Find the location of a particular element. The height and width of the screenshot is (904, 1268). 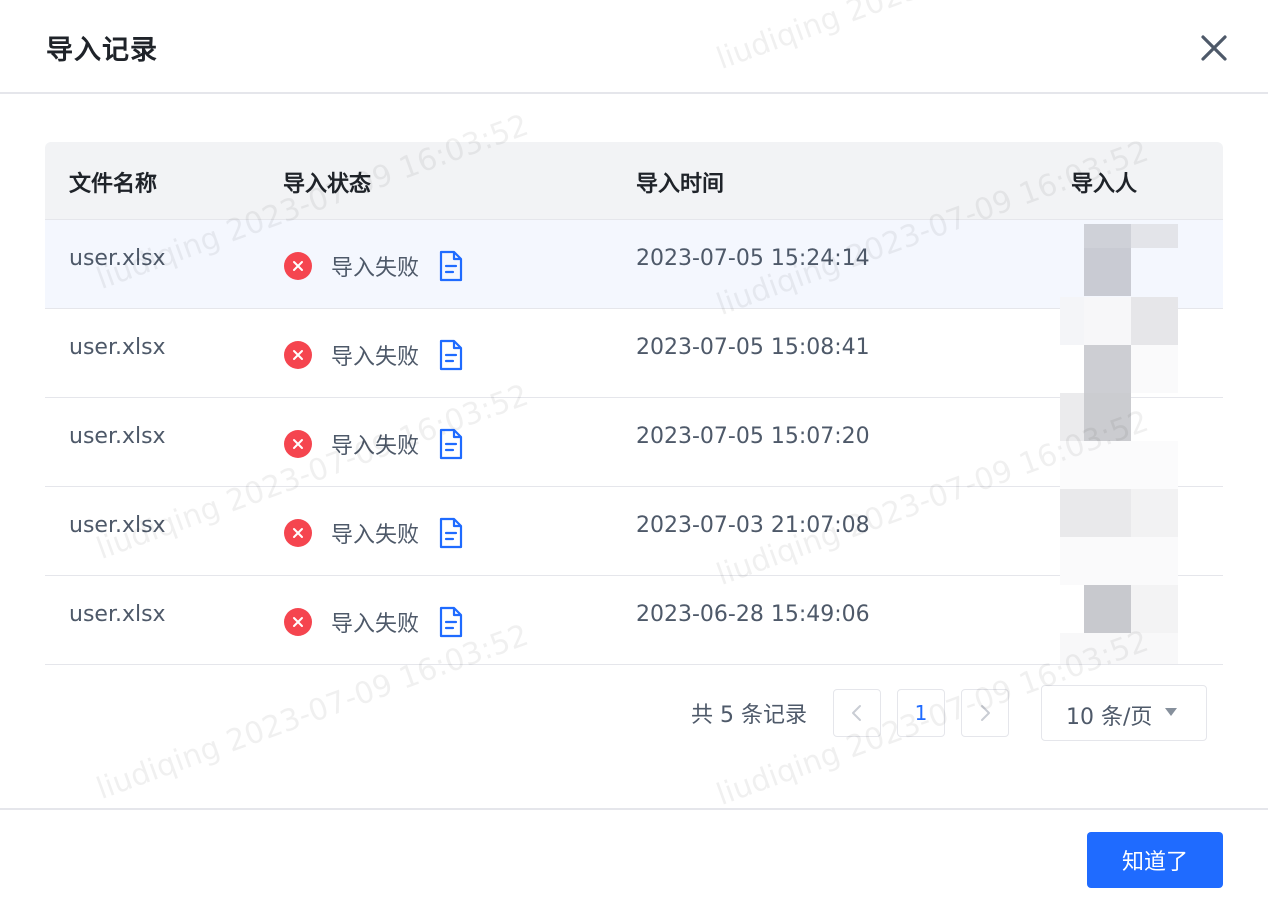

dialog-title: 导入记录 is located at coordinates (102, 50).